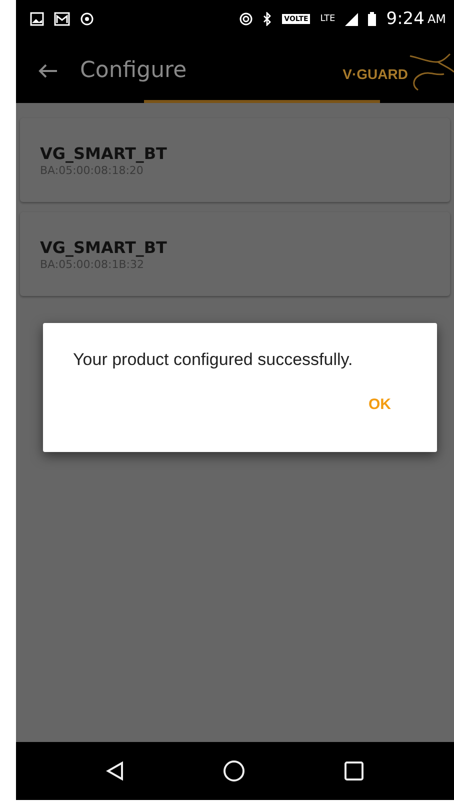 The image size is (454, 802). Describe the element at coordinates (328, 19) in the screenshot. I see `network-type: LTE` at that location.